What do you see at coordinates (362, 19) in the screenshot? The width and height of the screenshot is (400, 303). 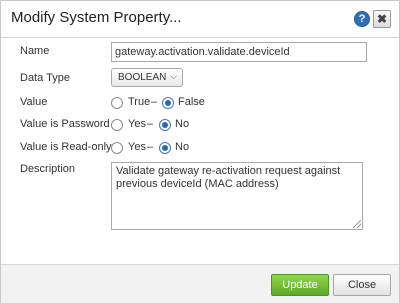 I see `help-icon: ?` at bounding box center [362, 19].